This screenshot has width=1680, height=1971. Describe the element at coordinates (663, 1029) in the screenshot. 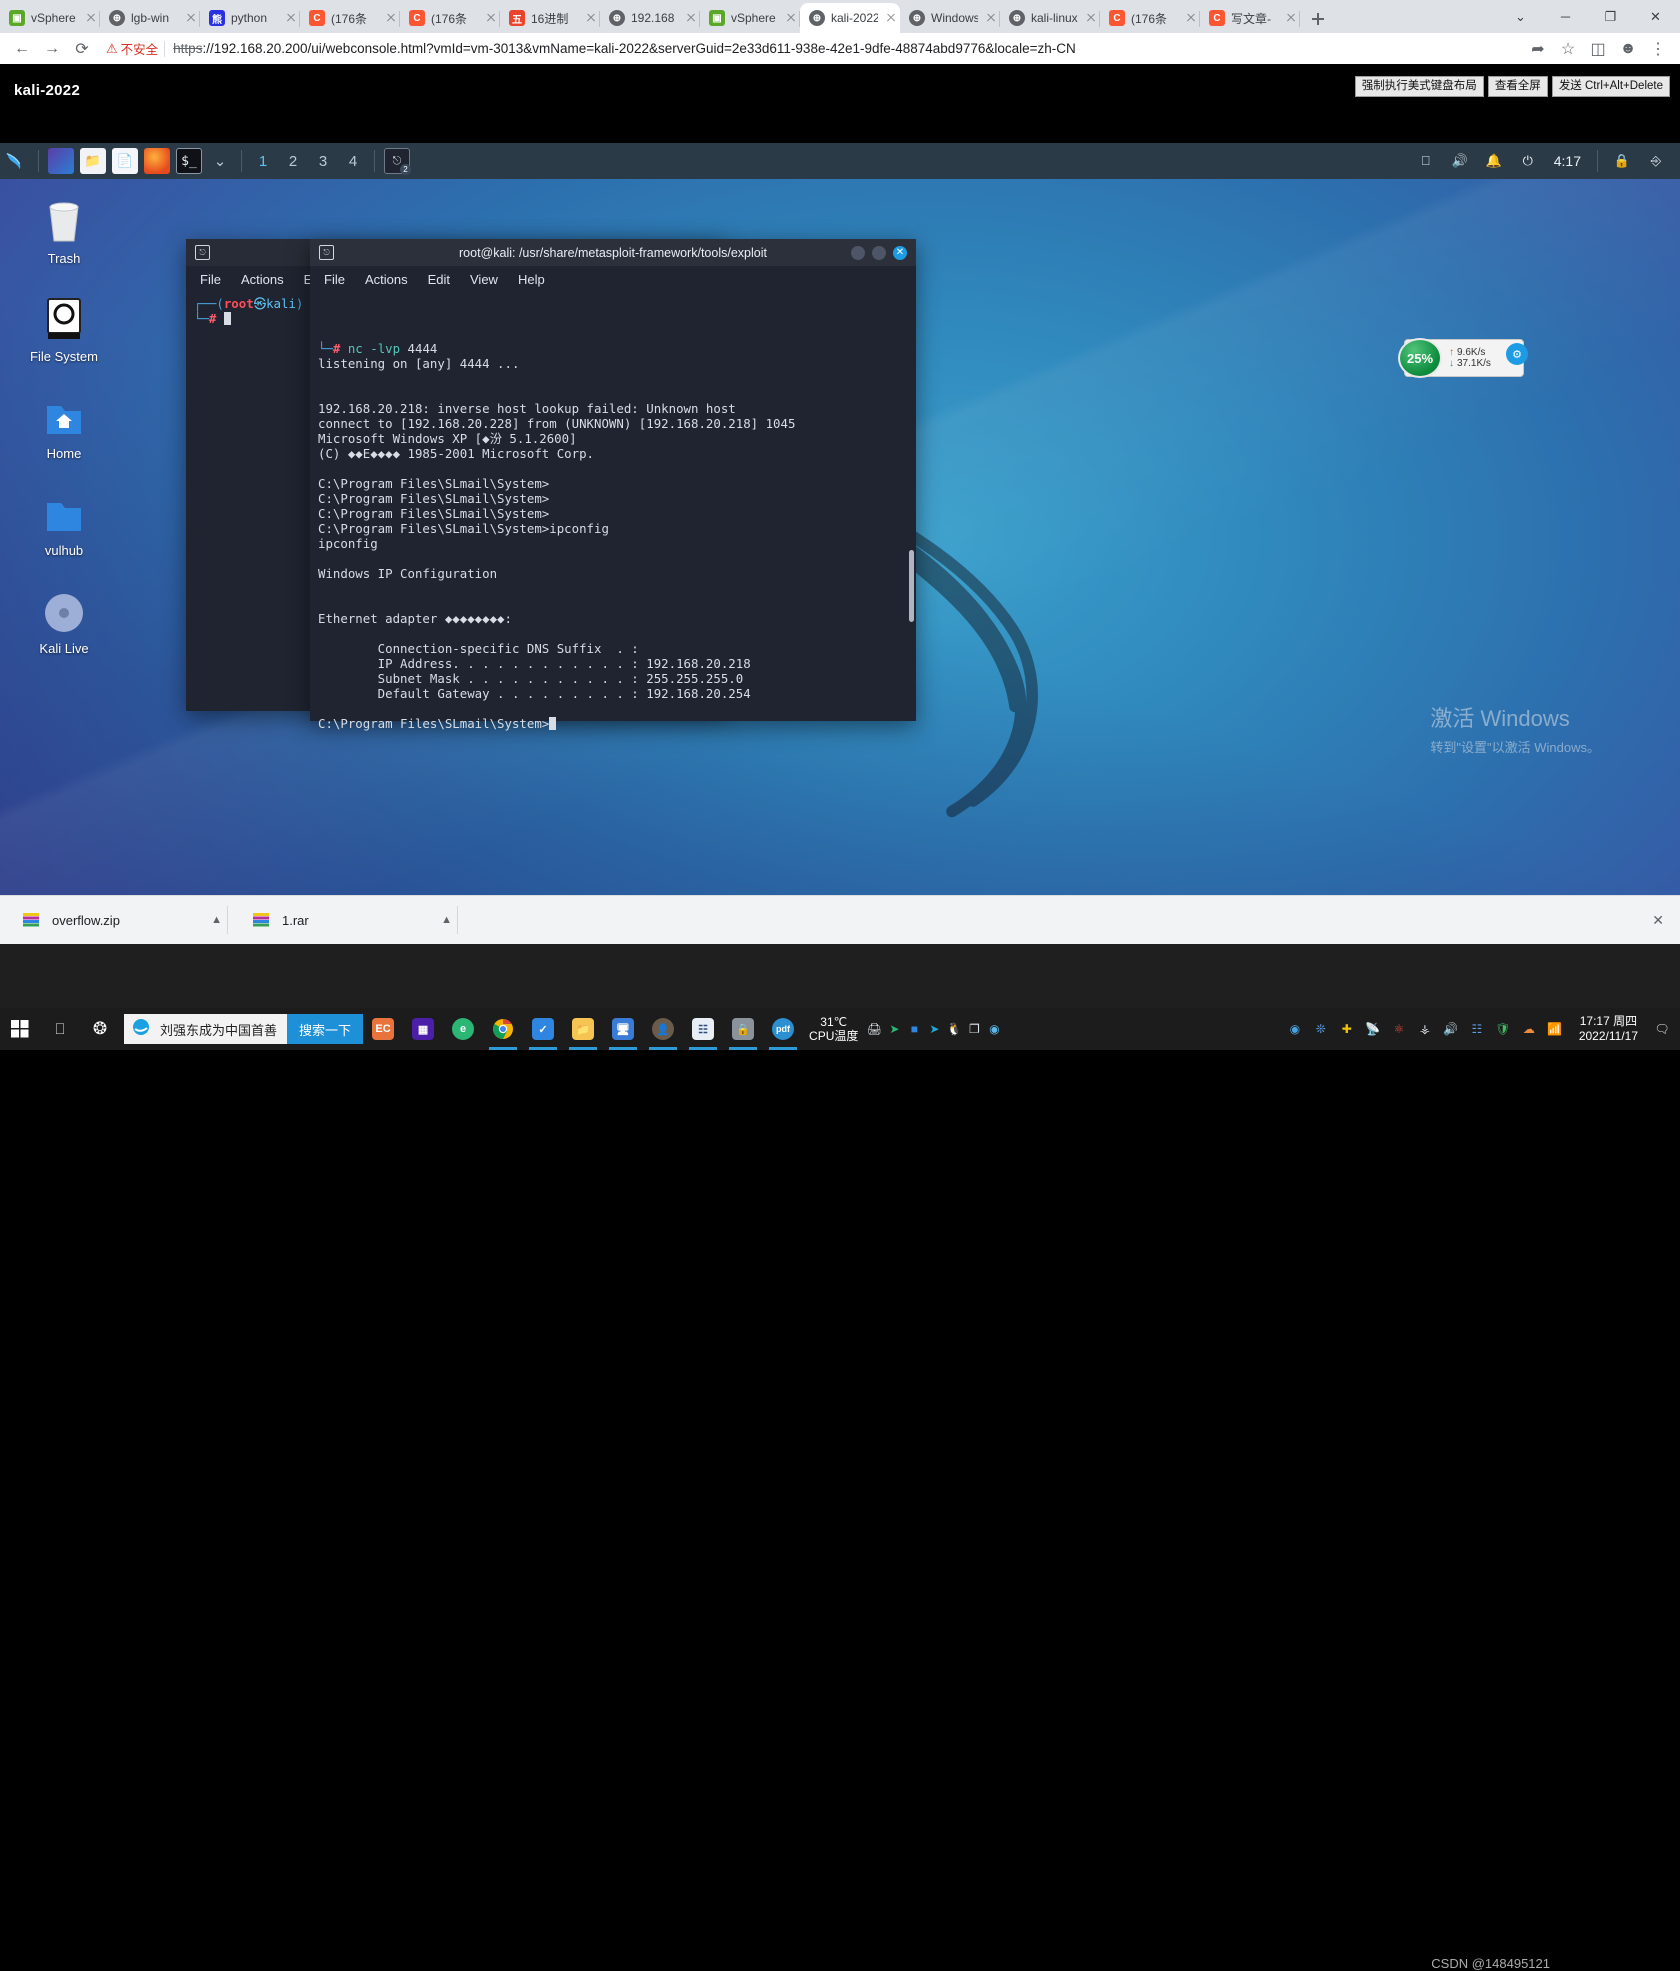

I see `user-avatar-icon: 👤` at that location.